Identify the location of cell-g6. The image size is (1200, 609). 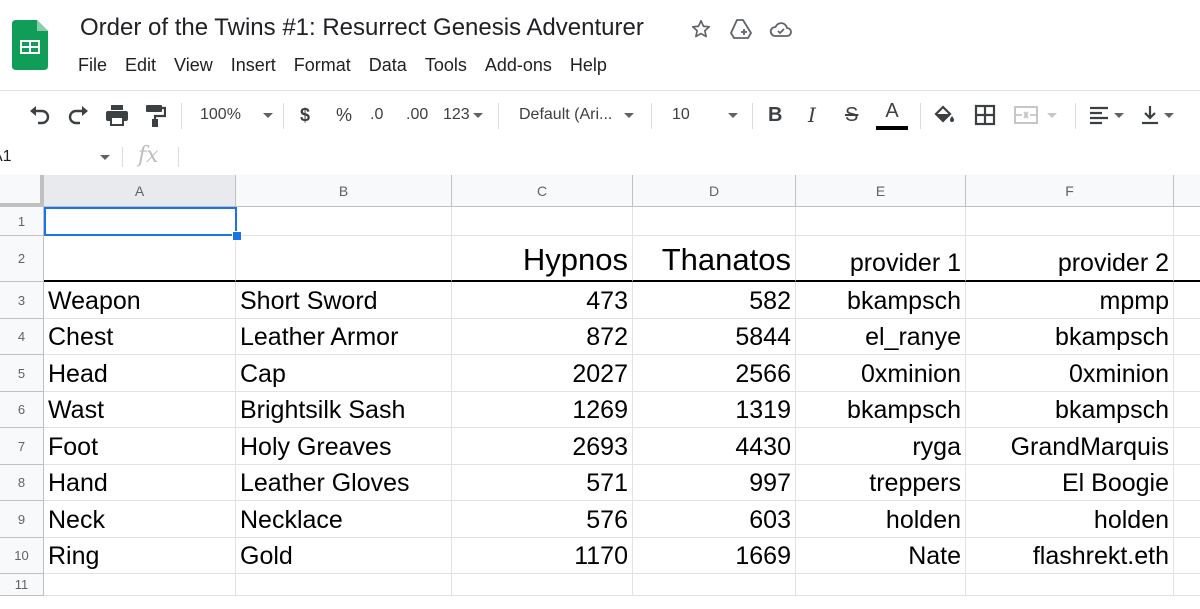
(1187, 410).